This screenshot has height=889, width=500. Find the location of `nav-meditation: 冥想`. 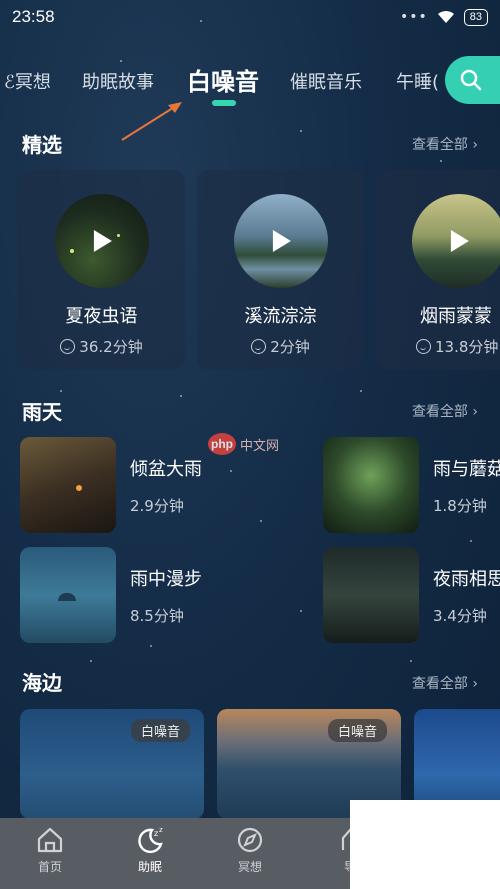

nav-meditation: 冥想 is located at coordinates (250, 853).